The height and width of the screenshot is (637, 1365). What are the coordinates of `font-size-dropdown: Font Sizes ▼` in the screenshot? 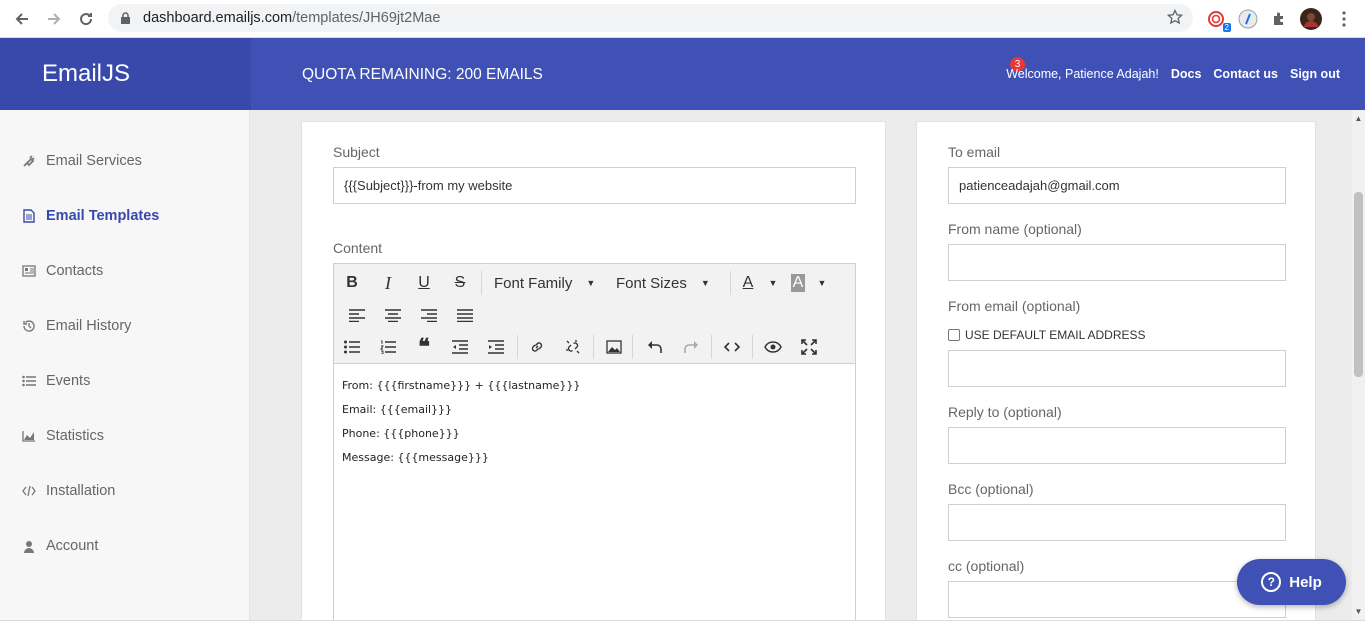 It's located at (663, 283).